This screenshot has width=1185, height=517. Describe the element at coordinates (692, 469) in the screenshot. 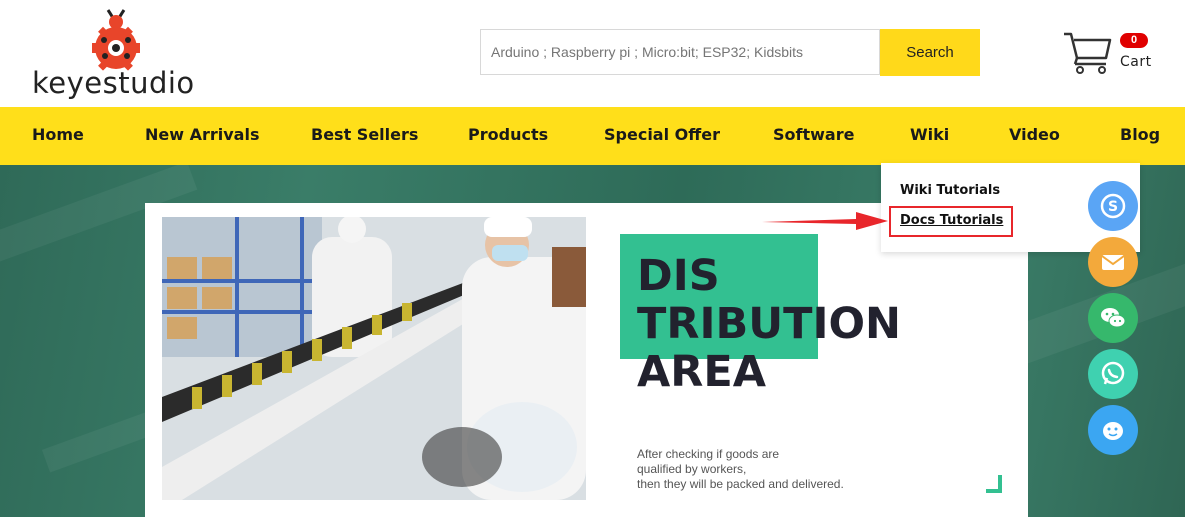

I see `hero-description-line-2: qualified by workers,` at that location.